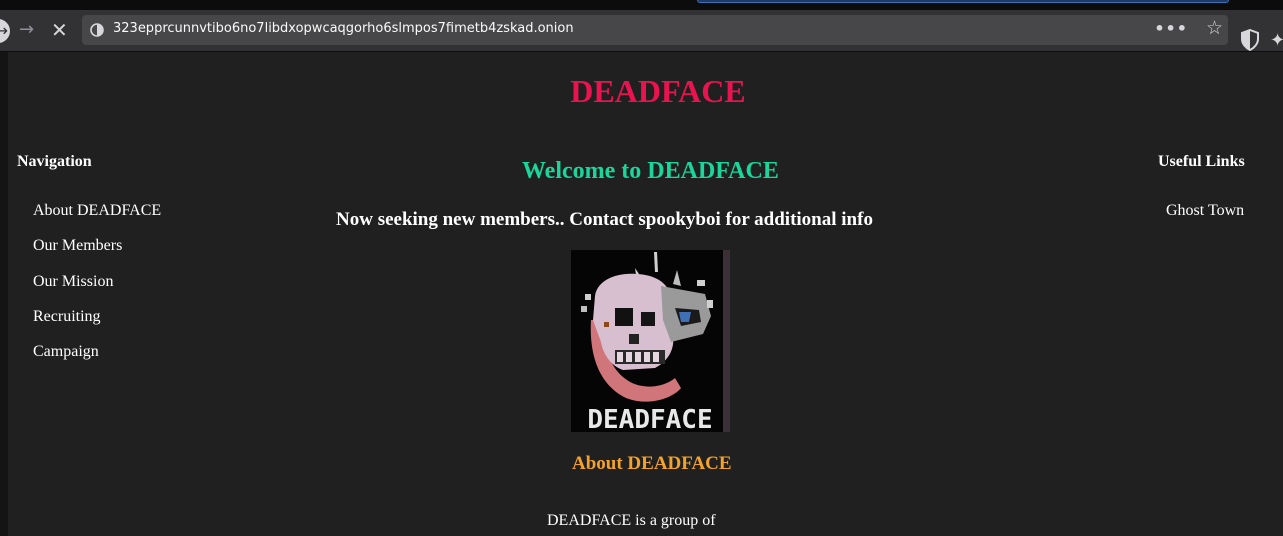  Describe the element at coordinates (631, 520) in the screenshot. I see `about-paragraph: DEADFACE is a group of` at that location.